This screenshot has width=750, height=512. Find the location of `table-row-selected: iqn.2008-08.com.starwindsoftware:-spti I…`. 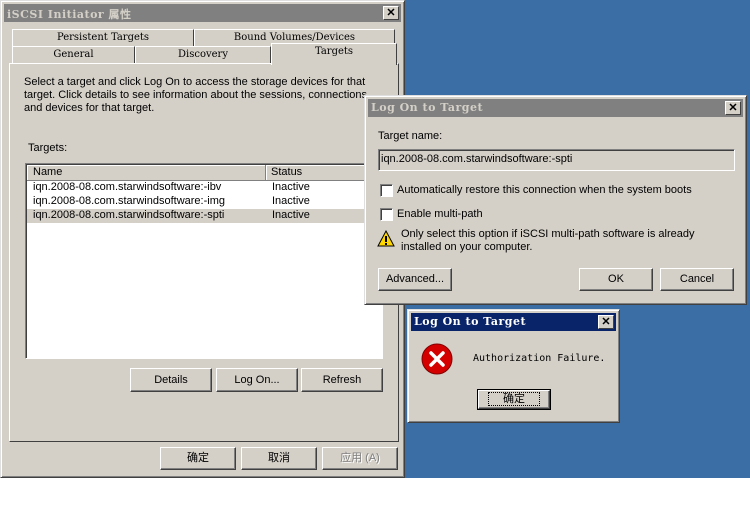

table-row-selected: iqn.2008-08.com.starwindsoftware:-spti I… is located at coordinates (204, 216).